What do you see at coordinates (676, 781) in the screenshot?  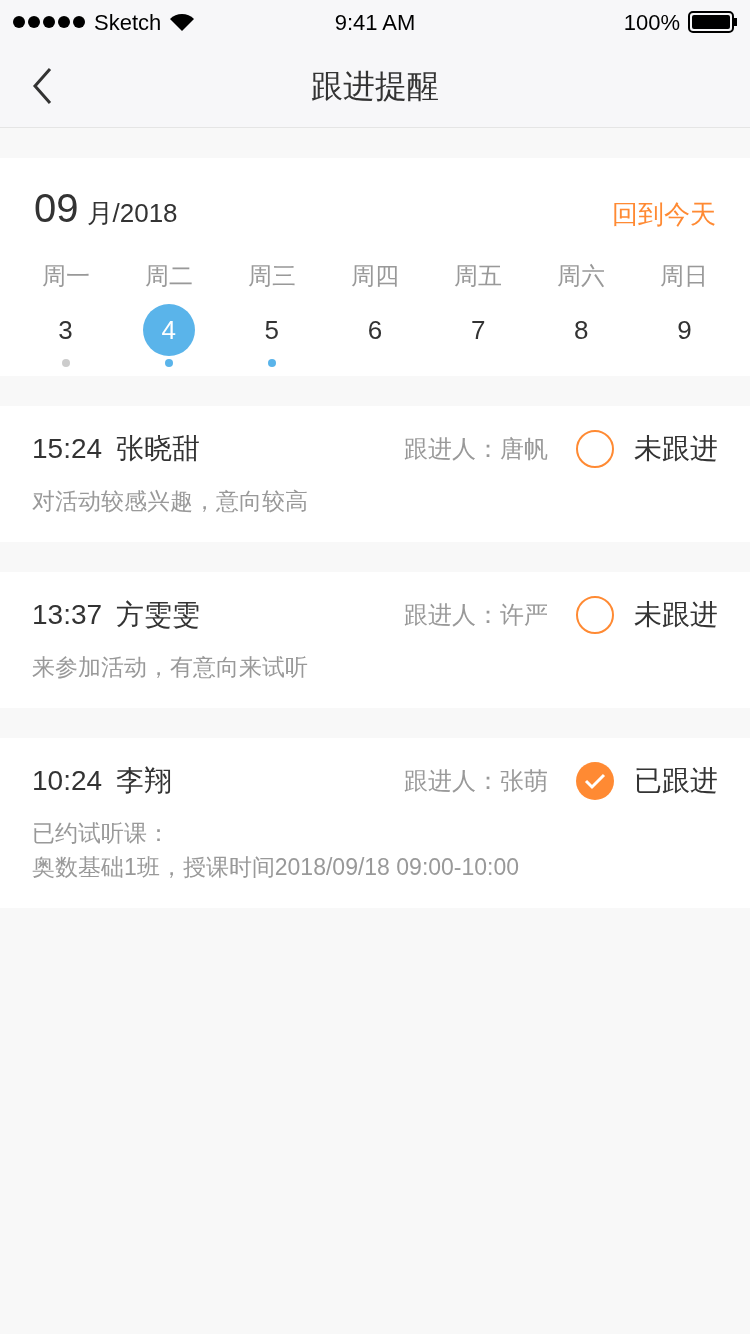 I see `follow-status: 已跟进` at bounding box center [676, 781].